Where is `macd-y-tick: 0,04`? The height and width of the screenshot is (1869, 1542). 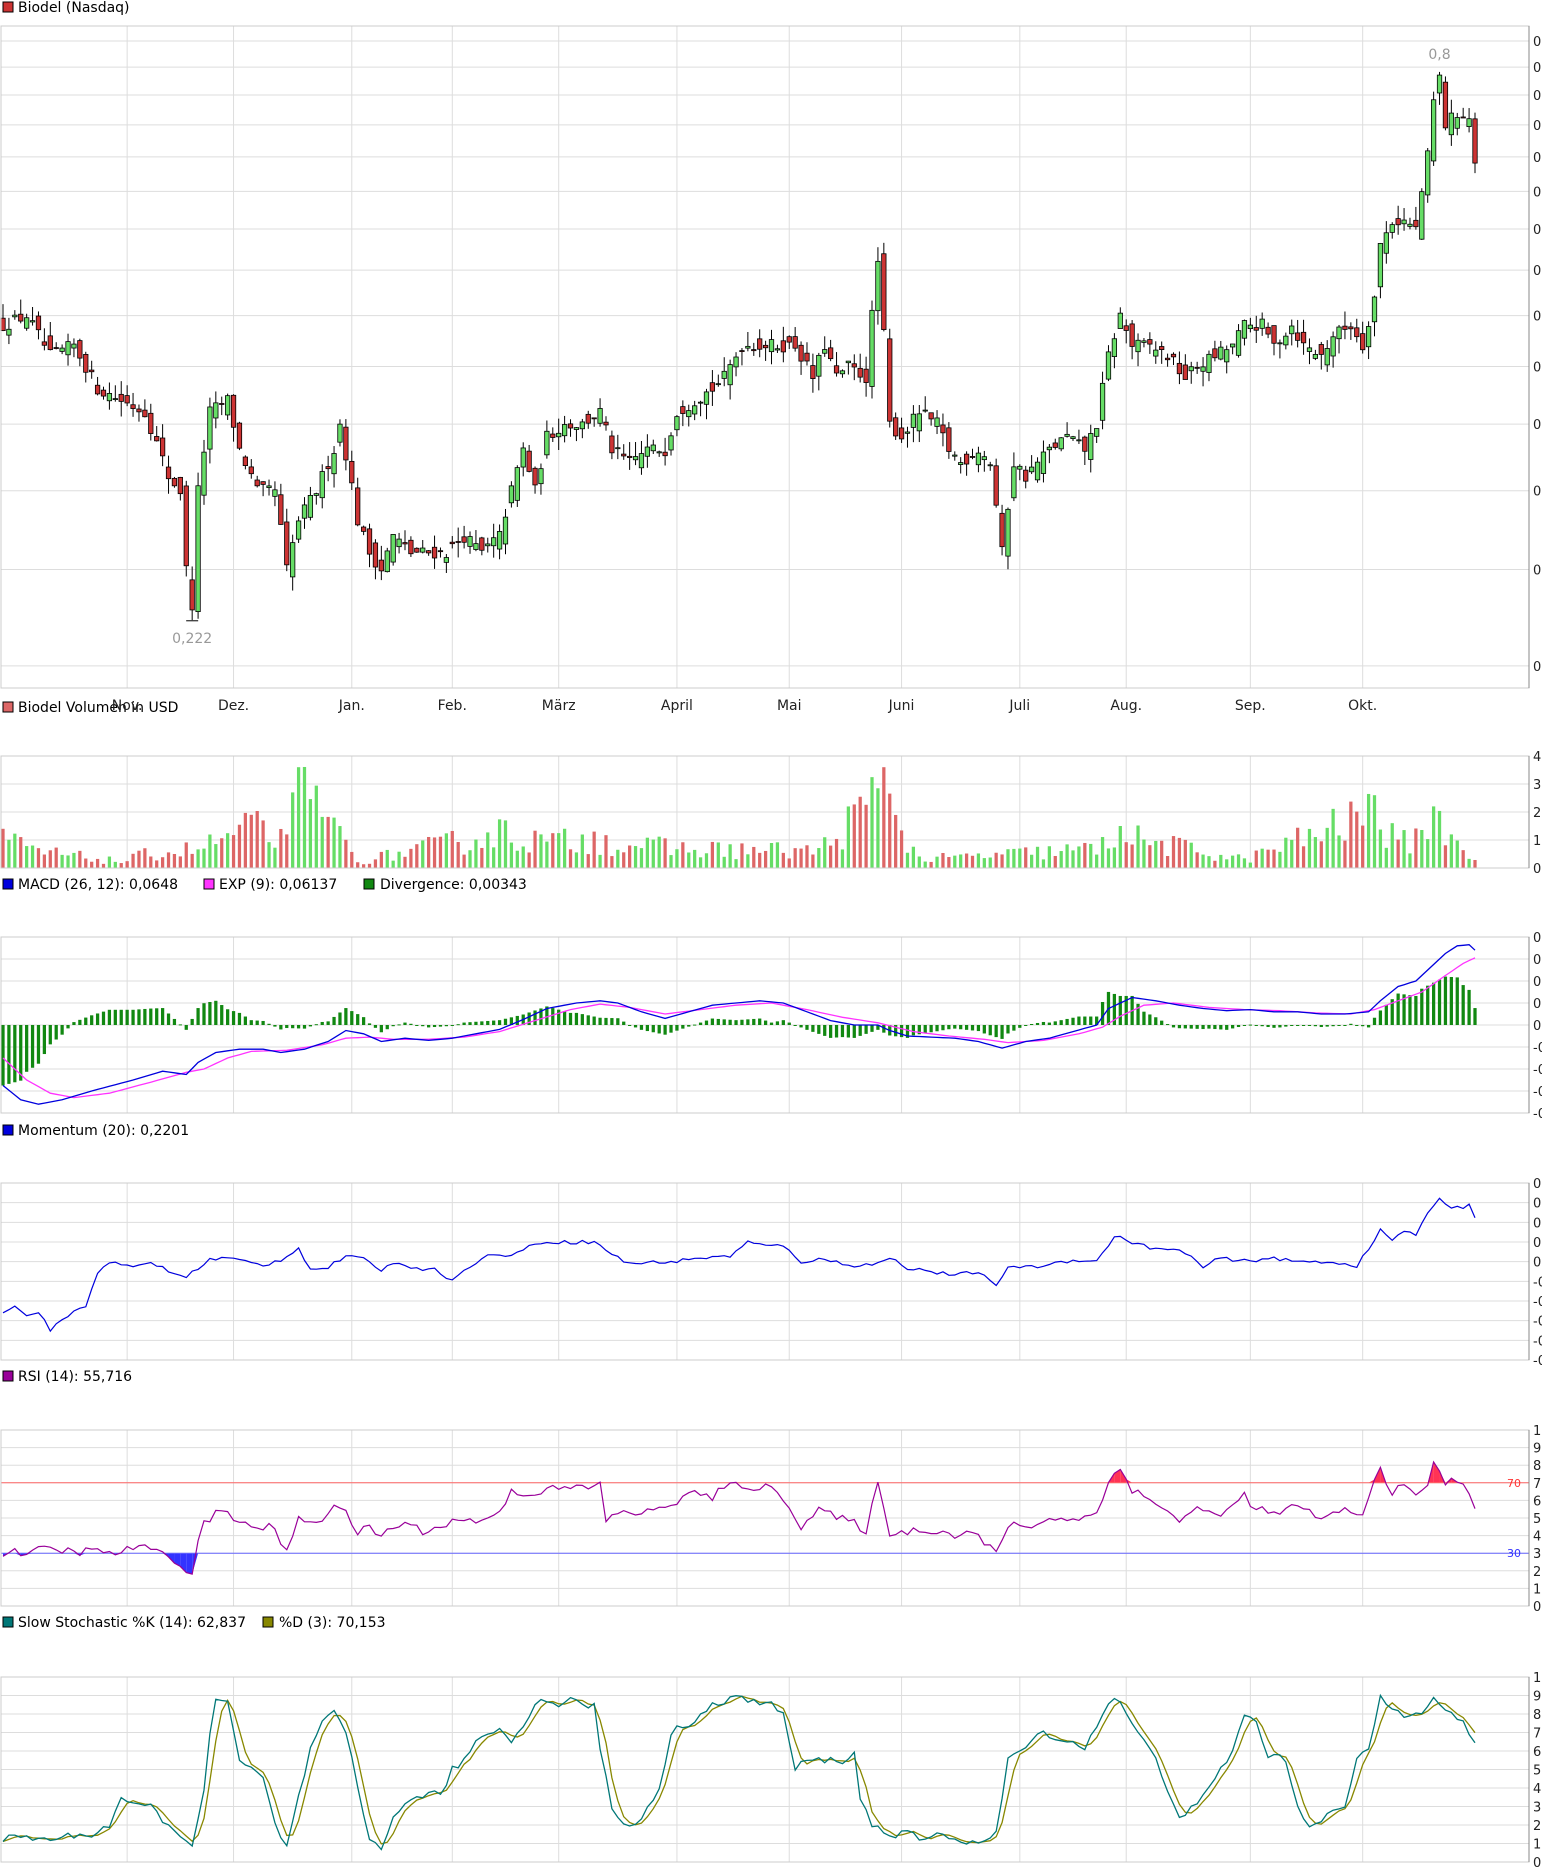 macd-y-tick: 0,04 is located at coordinates (1537, 982).